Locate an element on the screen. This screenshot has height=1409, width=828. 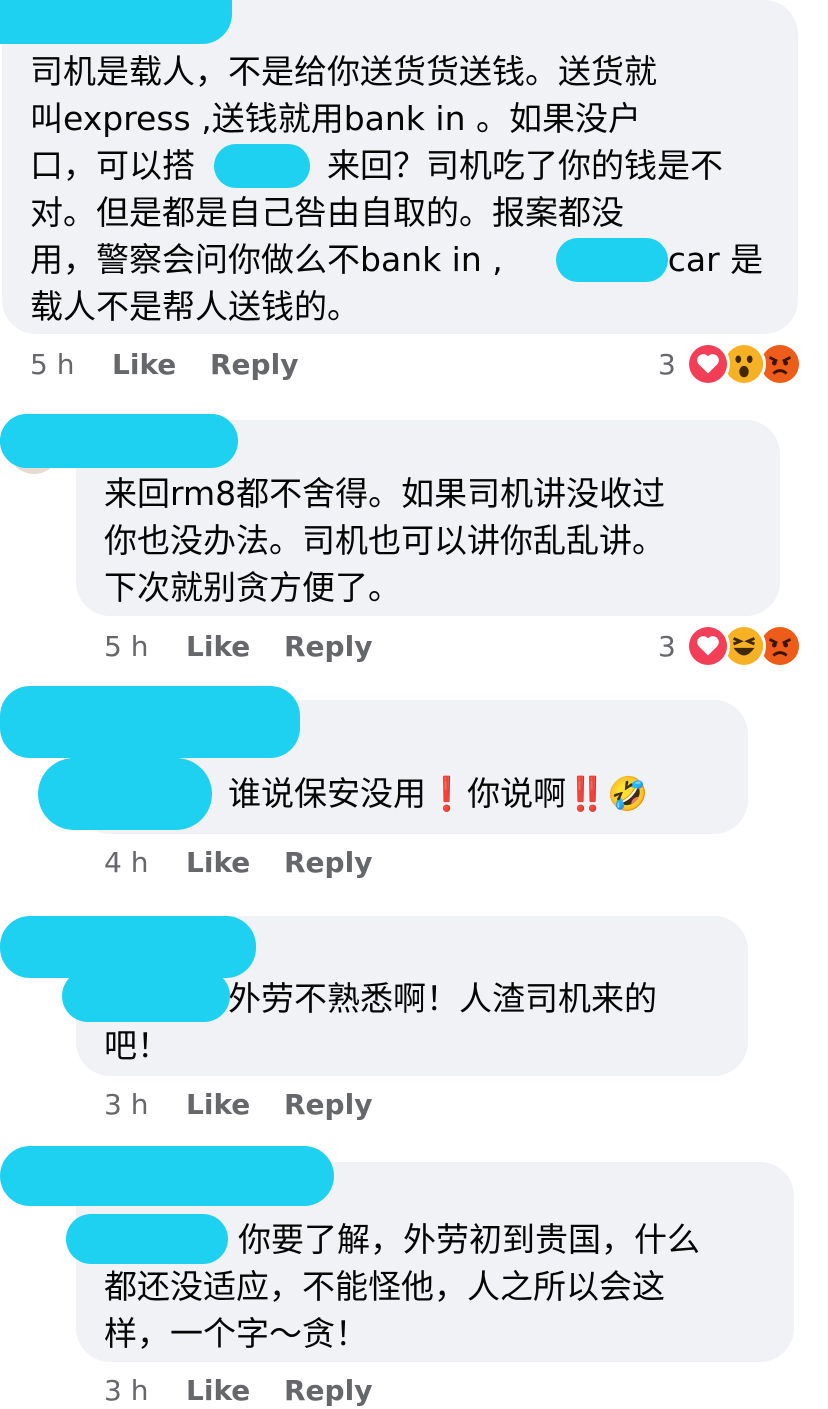
comment-timestamp-2: 5 h is located at coordinates (126, 646).